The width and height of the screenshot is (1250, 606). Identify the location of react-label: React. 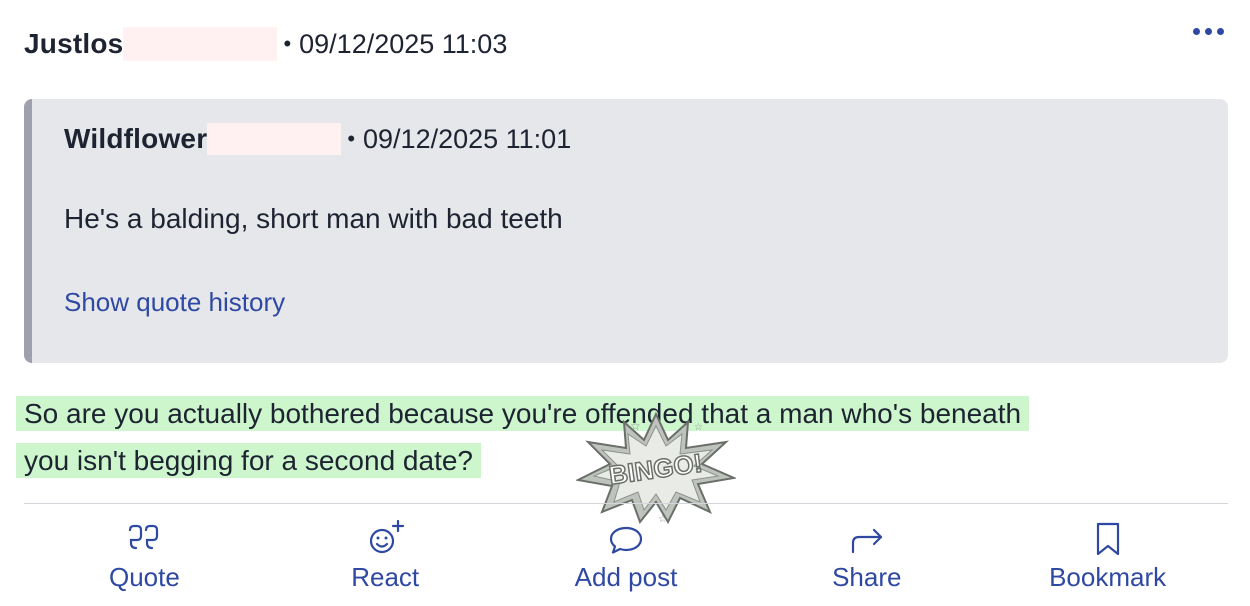
(385, 577).